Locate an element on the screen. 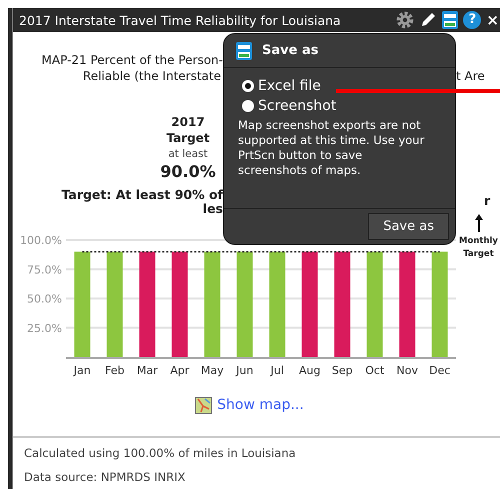 This screenshot has width=500, height=489. axis-label: Jan is located at coordinates (82, 370).